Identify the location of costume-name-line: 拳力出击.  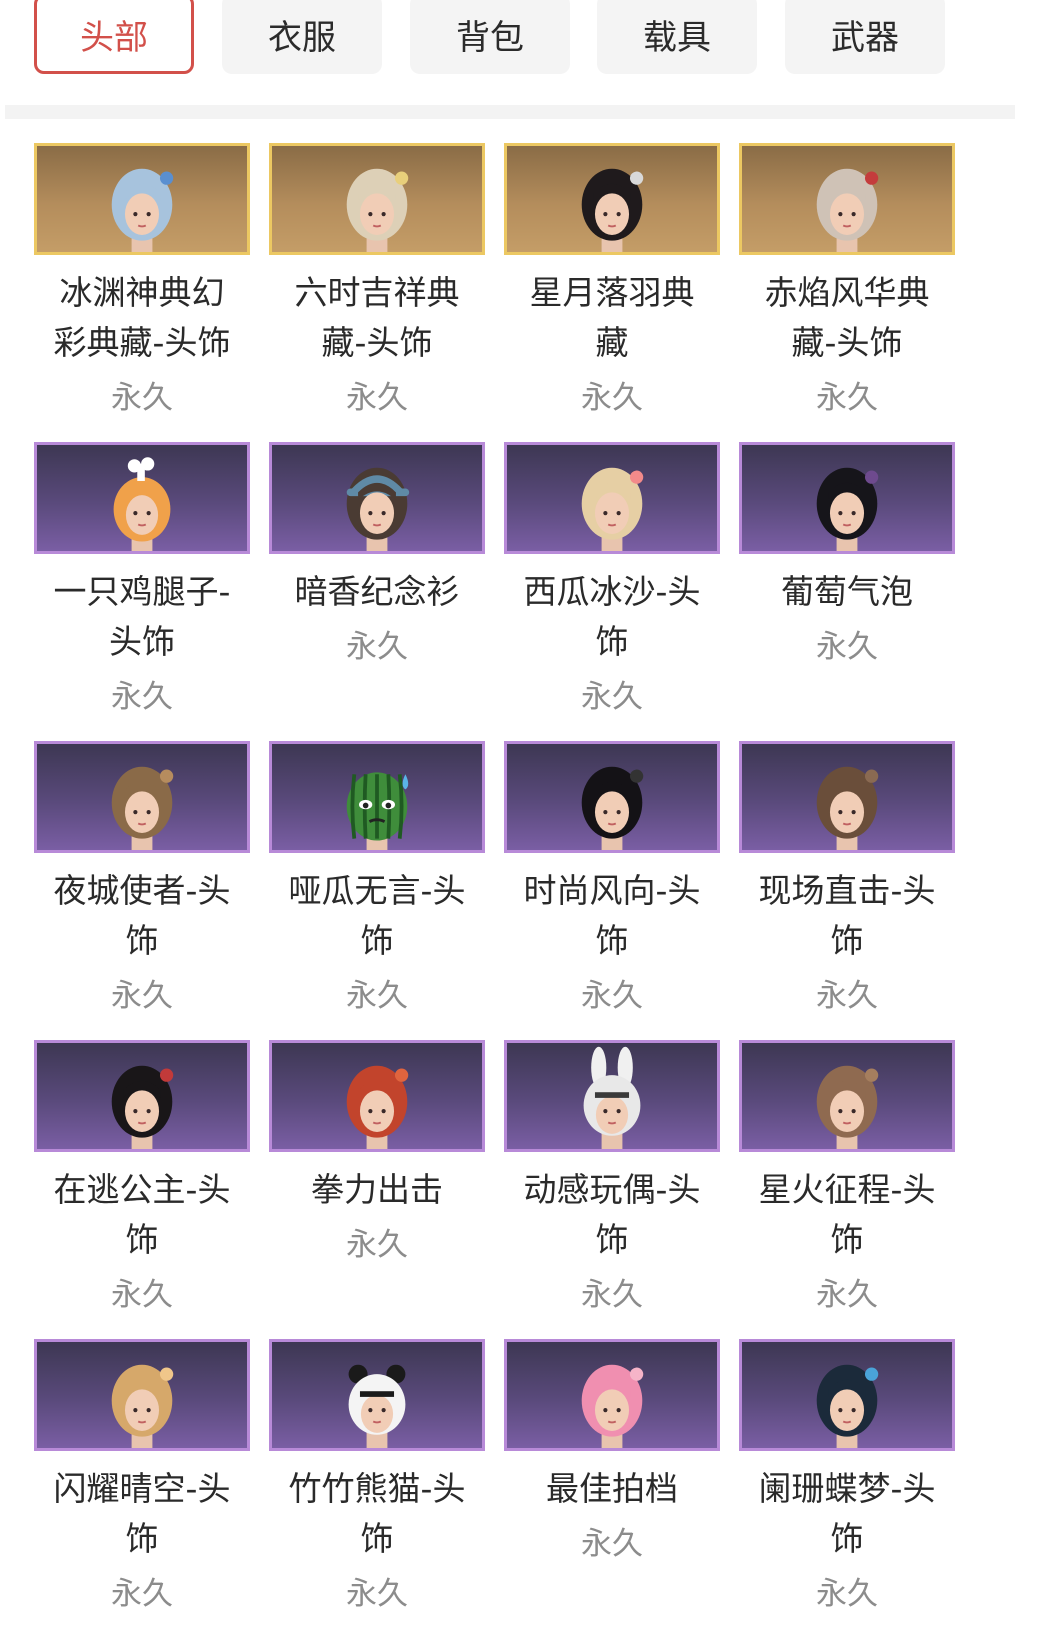
(377, 1189).